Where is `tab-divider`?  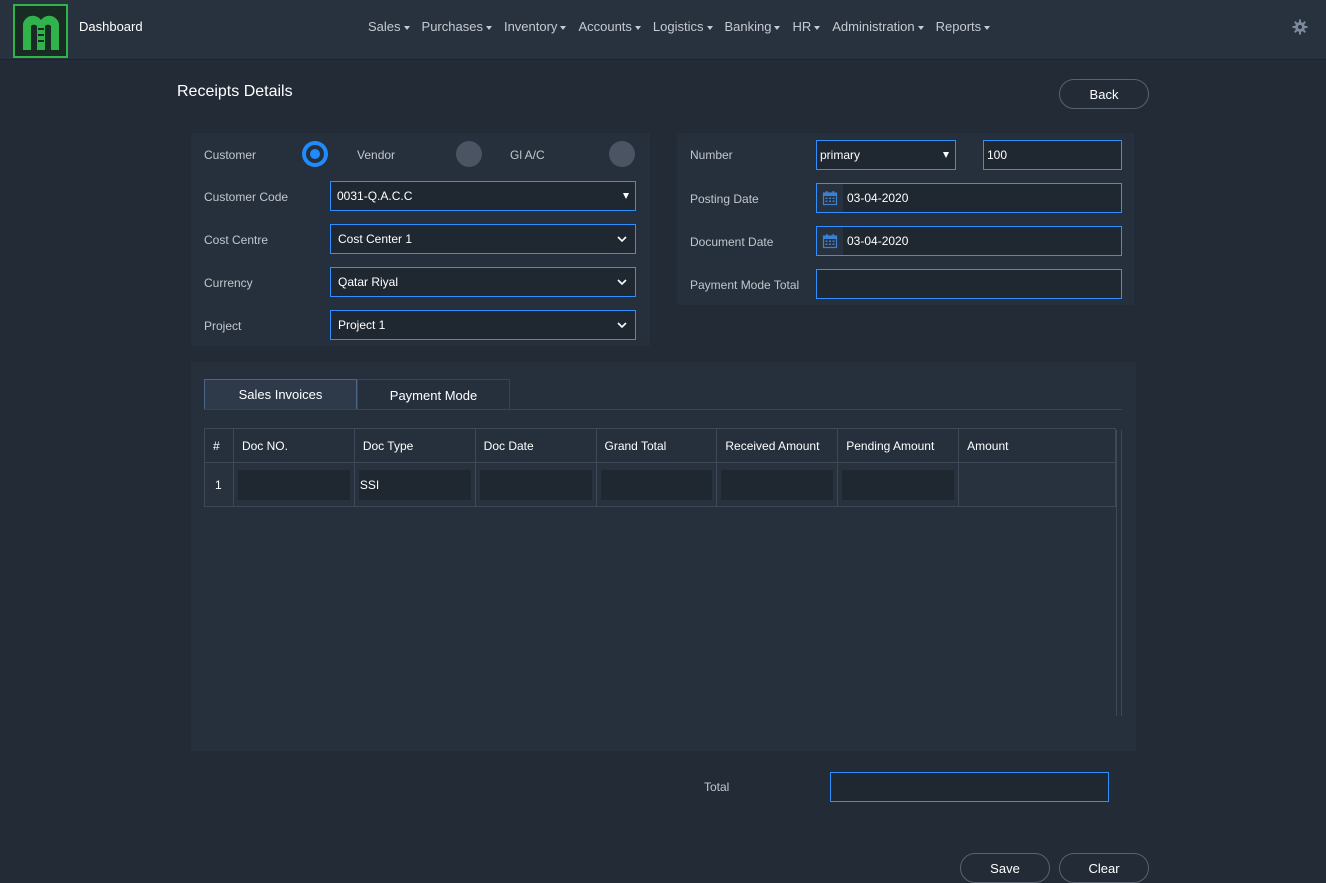
tab-divider is located at coordinates (663, 409).